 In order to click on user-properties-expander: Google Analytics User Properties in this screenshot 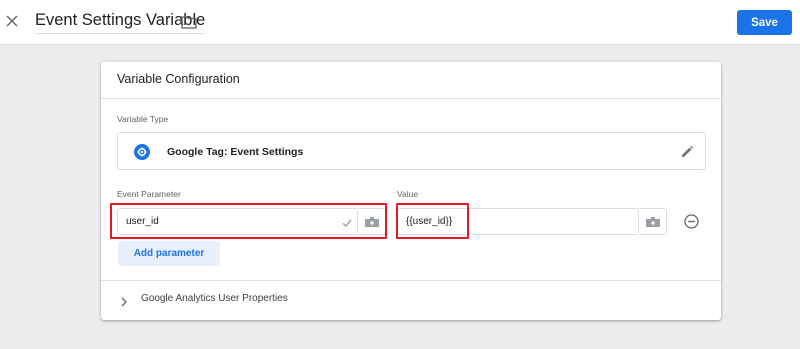, I will do `click(241, 299)`.